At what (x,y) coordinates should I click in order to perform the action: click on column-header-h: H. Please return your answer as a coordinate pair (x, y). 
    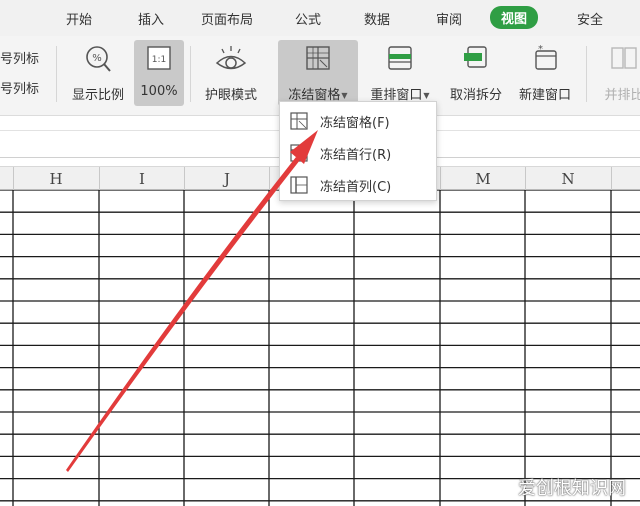
    Looking at the image, I should click on (56, 179).